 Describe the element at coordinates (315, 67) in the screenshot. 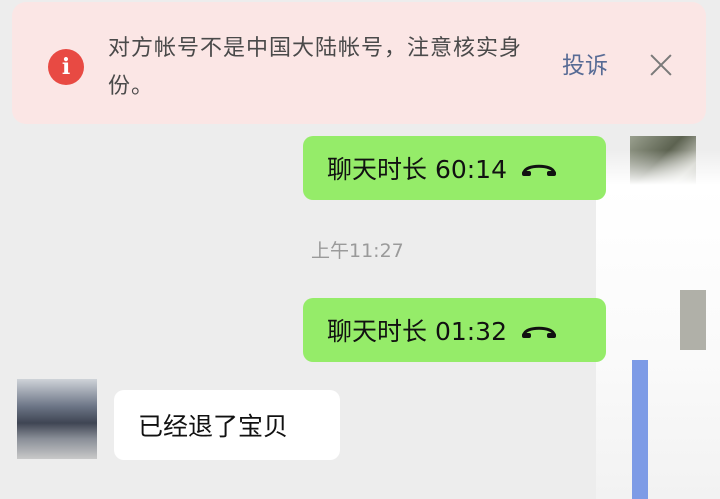

I see `warning-text: 对方帐号不是中国大陆帐号，注意核实身份。` at that location.